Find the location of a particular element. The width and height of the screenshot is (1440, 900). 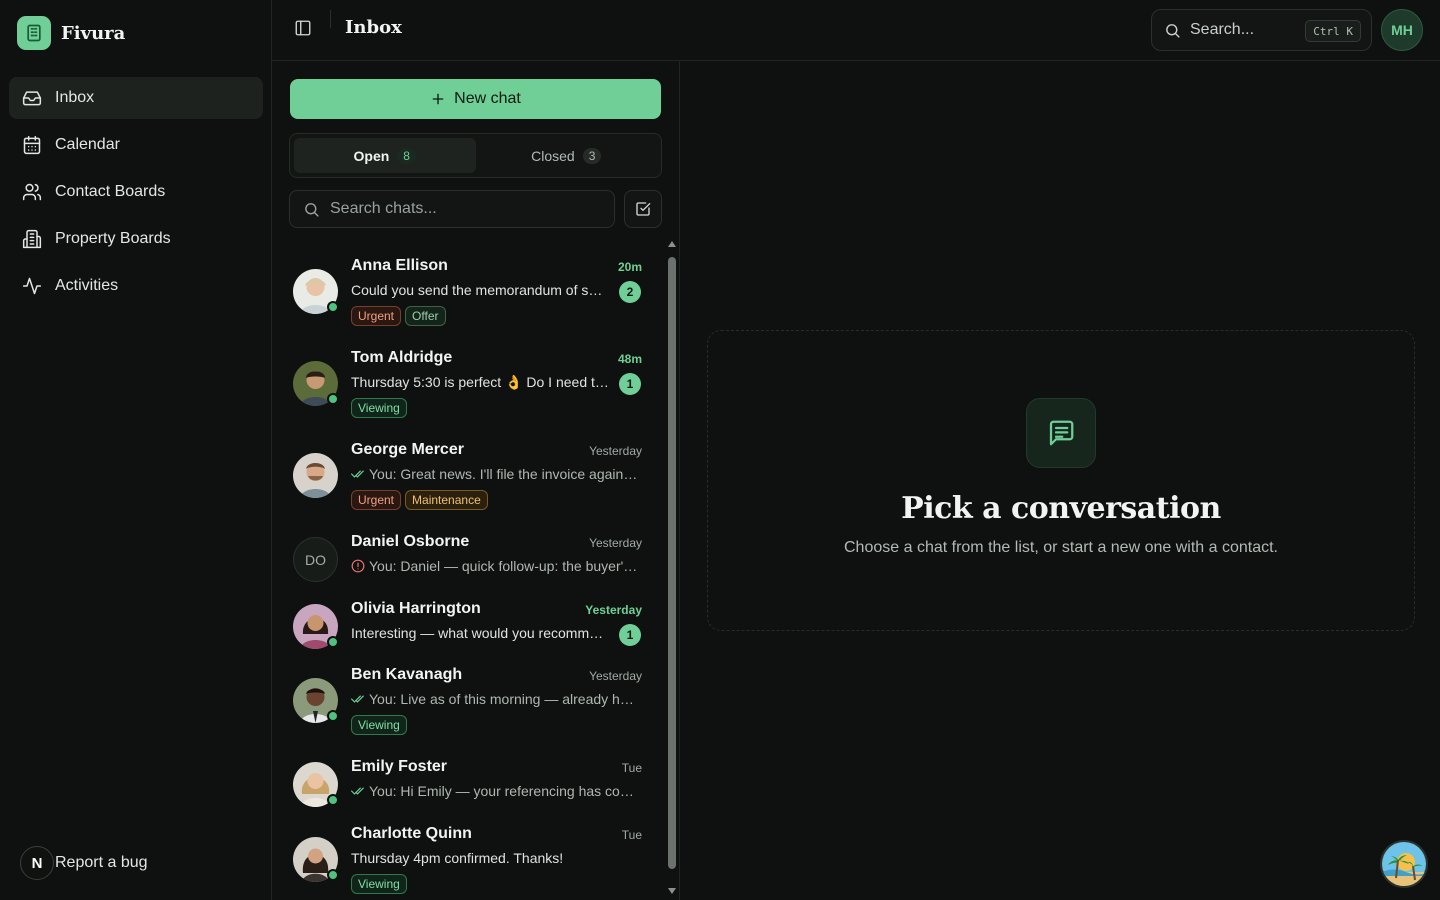

sidebar-item-inbox: Inbox is located at coordinates (136, 98).